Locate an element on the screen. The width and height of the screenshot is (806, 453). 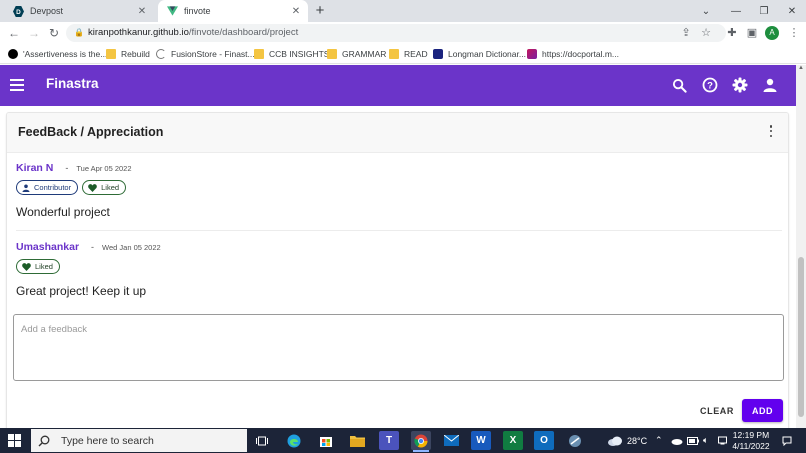
file-explorer-icon is located at coordinates (357, 440).